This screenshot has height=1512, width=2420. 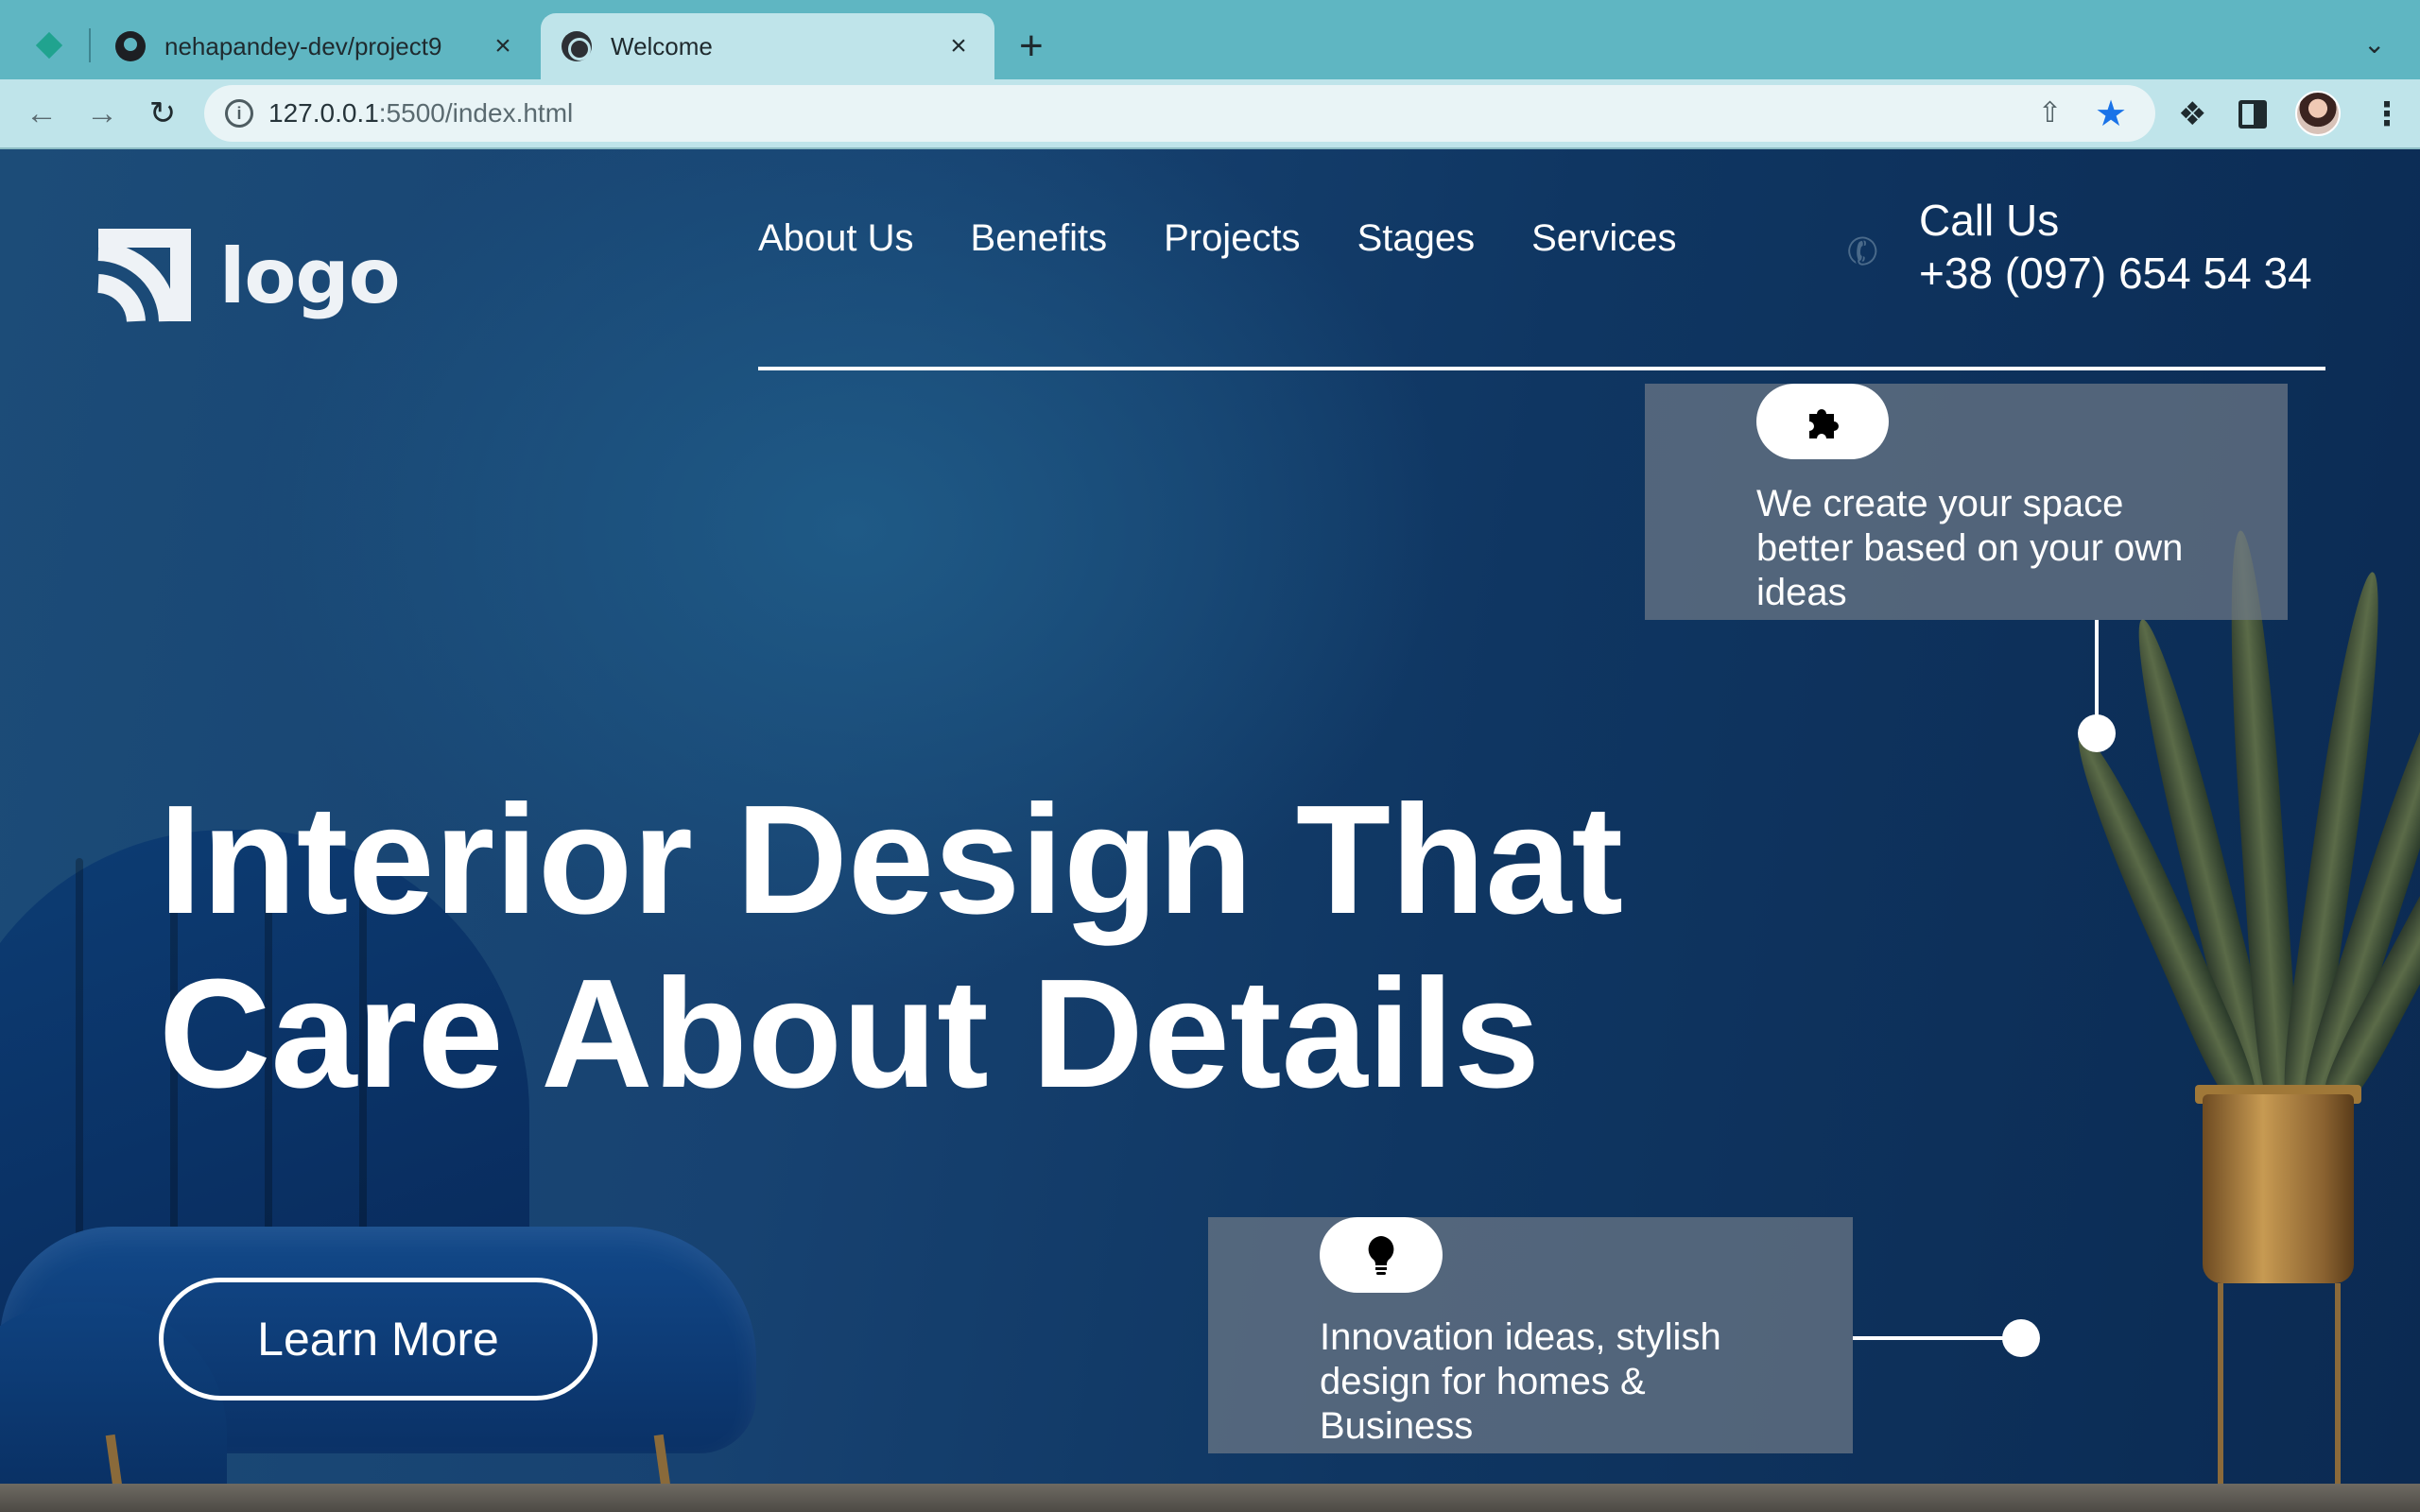 I want to click on lightbulb-icon, so click(x=1381, y=1255).